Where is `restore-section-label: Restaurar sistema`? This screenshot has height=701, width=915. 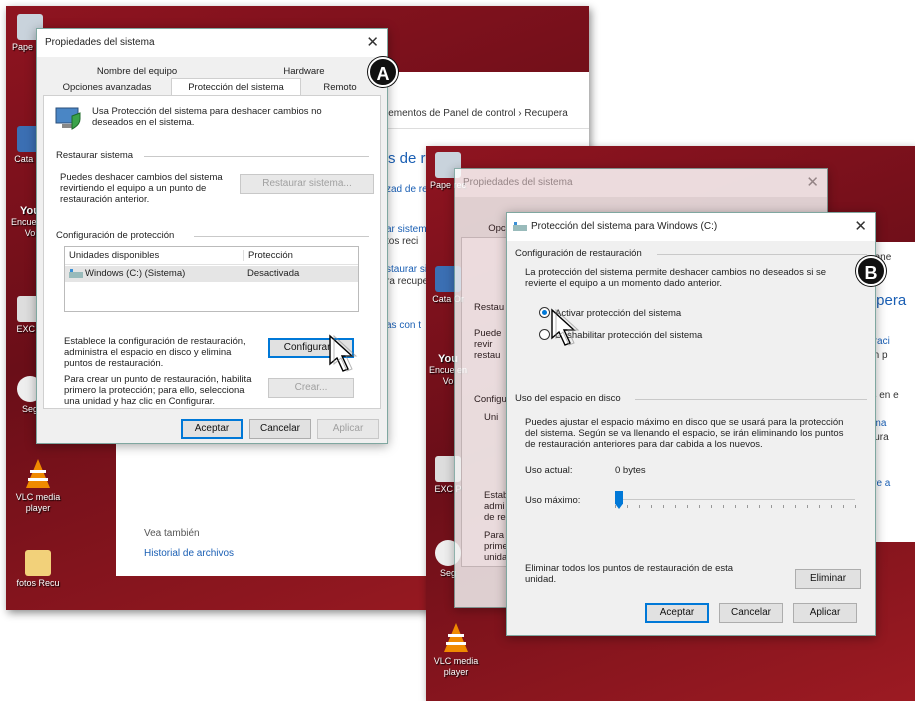 restore-section-label: Restaurar sistema is located at coordinates (95, 155).